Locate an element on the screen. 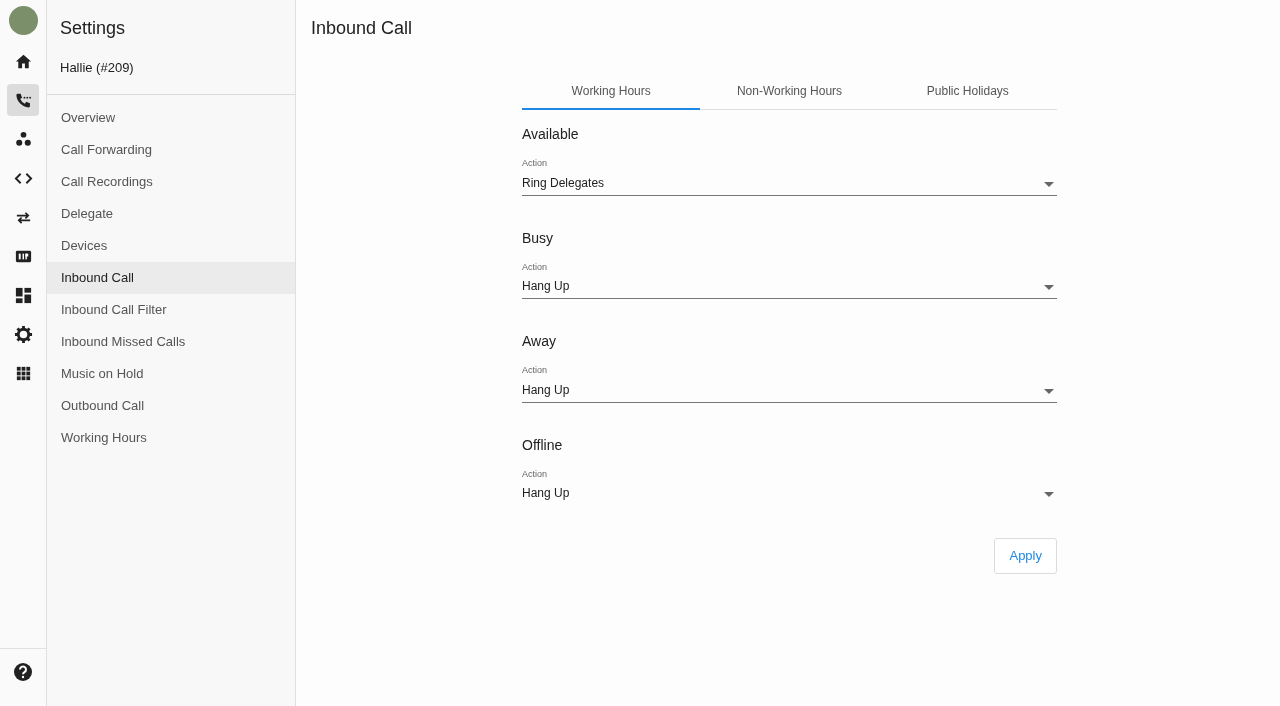 The image size is (1280, 706). sidebar-title: Settings is located at coordinates (93, 28).